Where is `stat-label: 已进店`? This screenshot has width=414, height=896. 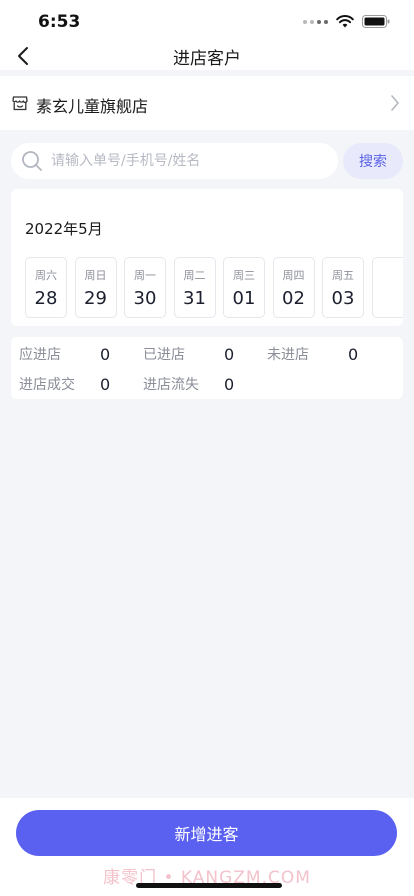 stat-label: 已进店 is located at coordinates (164, 355).